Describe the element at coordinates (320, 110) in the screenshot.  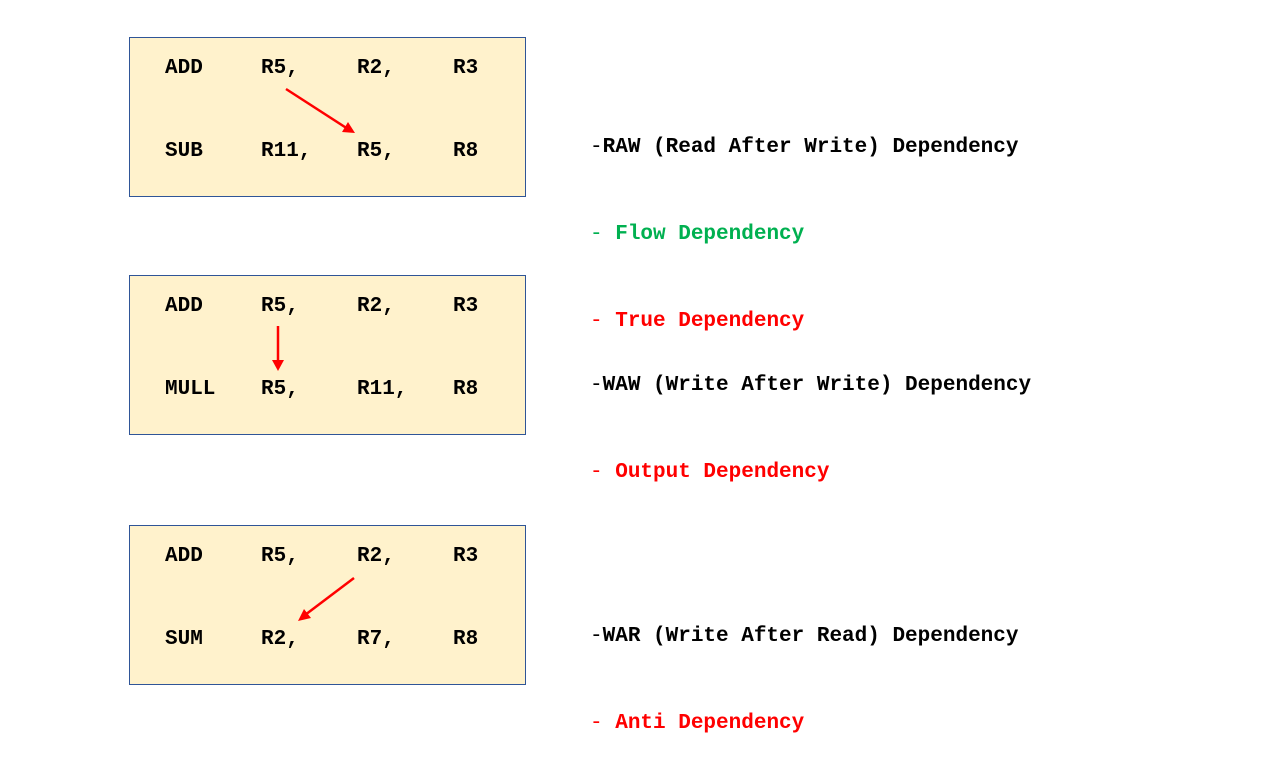
I see `raw-dependency-arrow` at that location.